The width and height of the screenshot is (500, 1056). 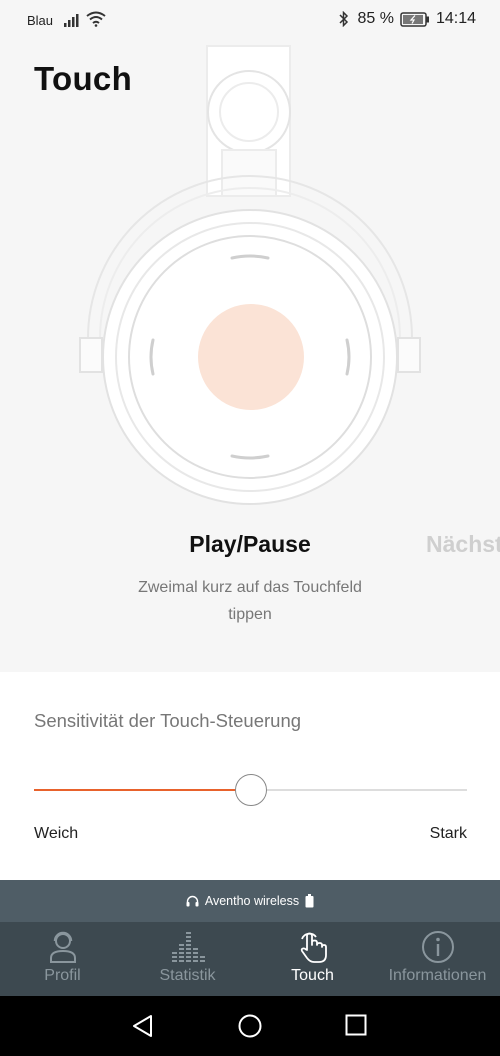 I want to click on profile-icon, so click(x=62, y=947).